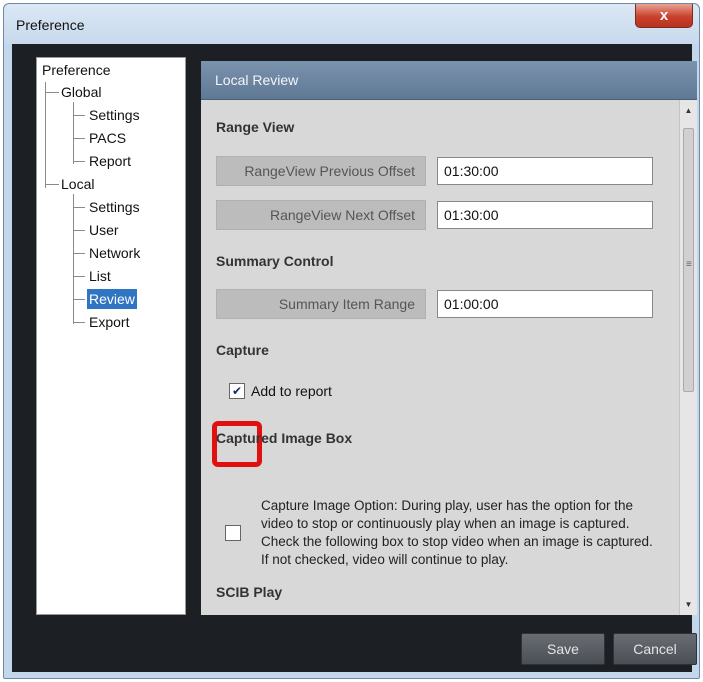  Describe the element at coordinates (449, 80) in the screenshot. I see `panel-header: Local Review` at that location.